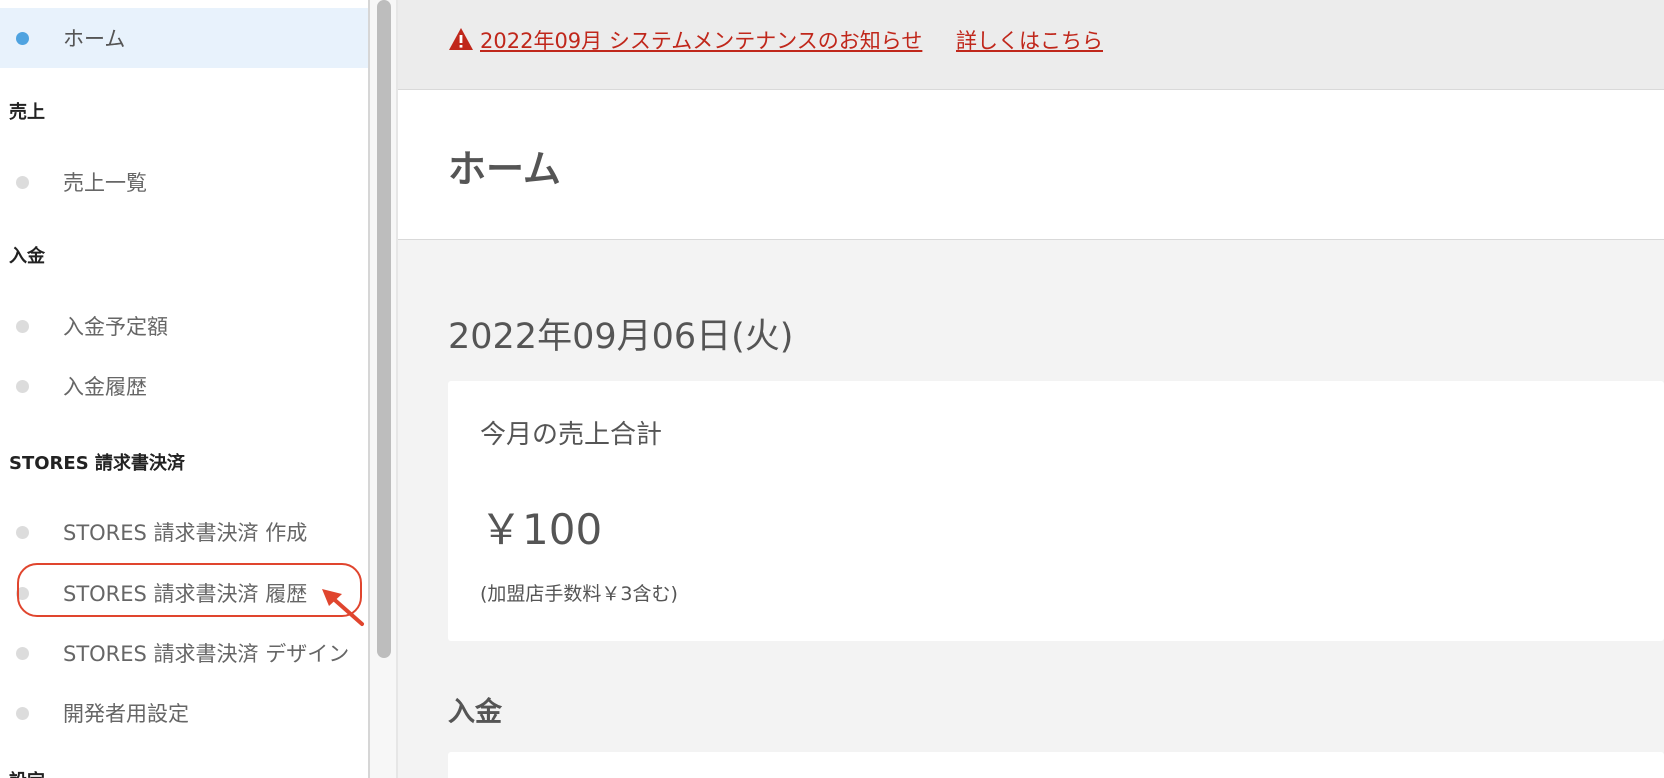 The height and width of the screenshot is (778, 1664). What do you see at coordinates (504, 169) in the screenshot?
I see `page-title: ホーム` at bounding box center [504, 169].